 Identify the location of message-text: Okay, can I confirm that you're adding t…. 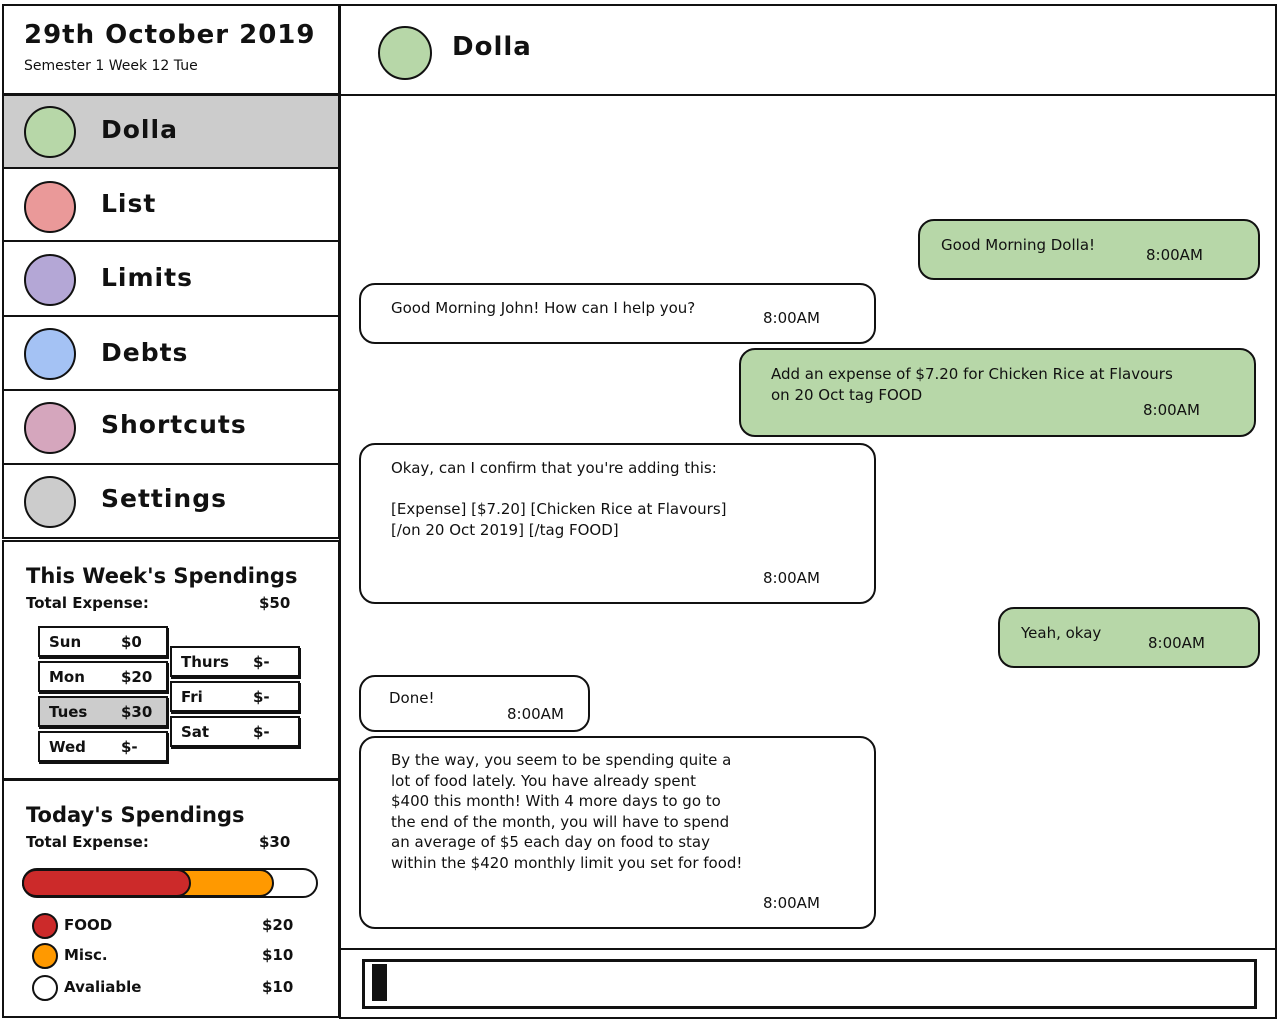
(559, 499).